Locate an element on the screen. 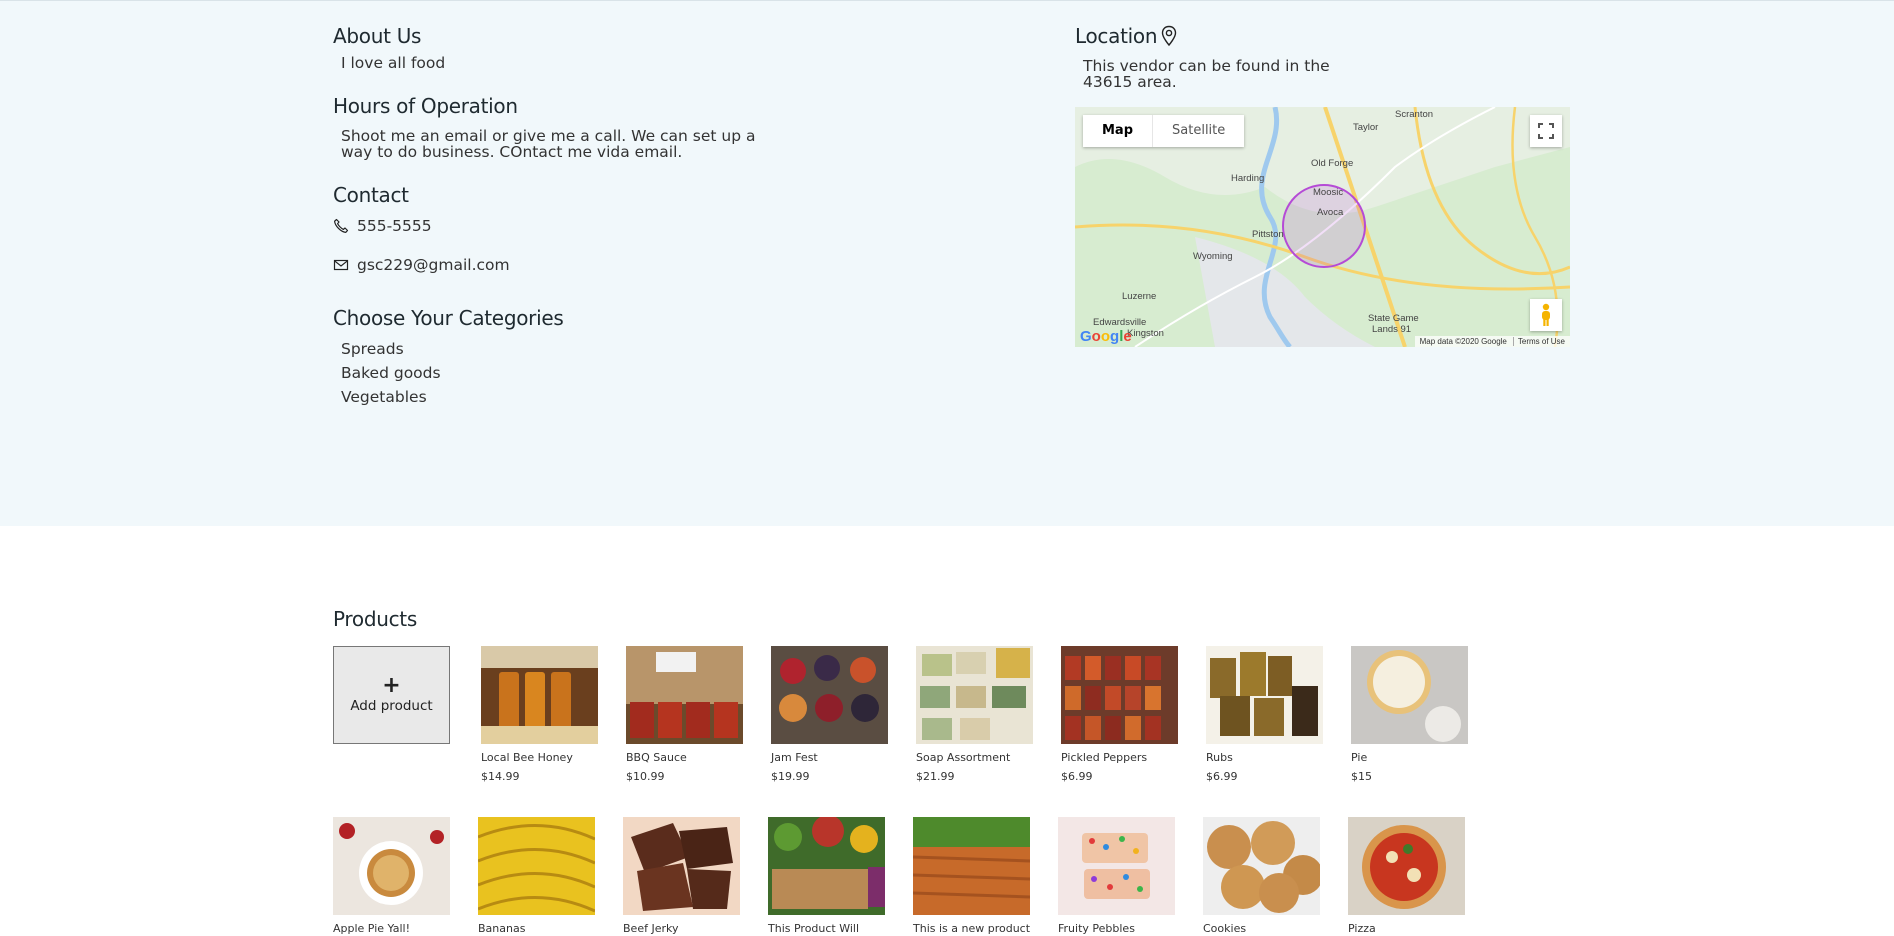 Image resolution: width=1894 pixels, height=936 pixels. phone-number: 555-5555 is located at coordinates (394, 226).